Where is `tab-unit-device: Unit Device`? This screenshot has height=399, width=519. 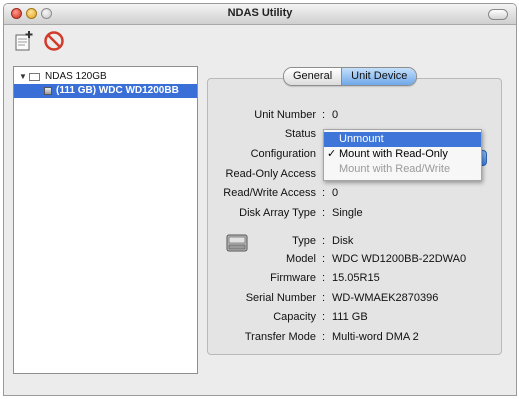 tab-unit-device: Unit Device is located at coordinates (379, 76).